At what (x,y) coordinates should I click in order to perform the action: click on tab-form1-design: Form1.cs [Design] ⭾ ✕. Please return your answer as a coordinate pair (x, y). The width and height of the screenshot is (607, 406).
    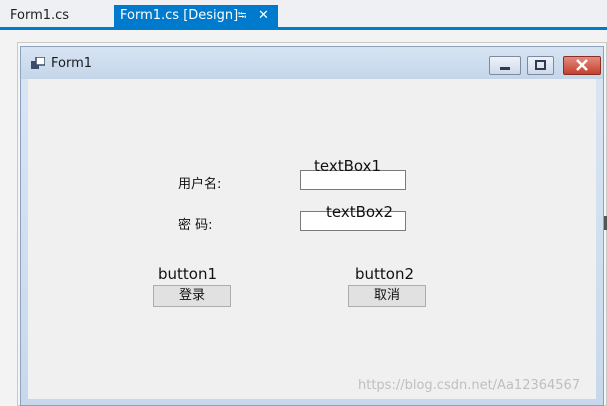
    Looking at the image, I should click on (196, 16).